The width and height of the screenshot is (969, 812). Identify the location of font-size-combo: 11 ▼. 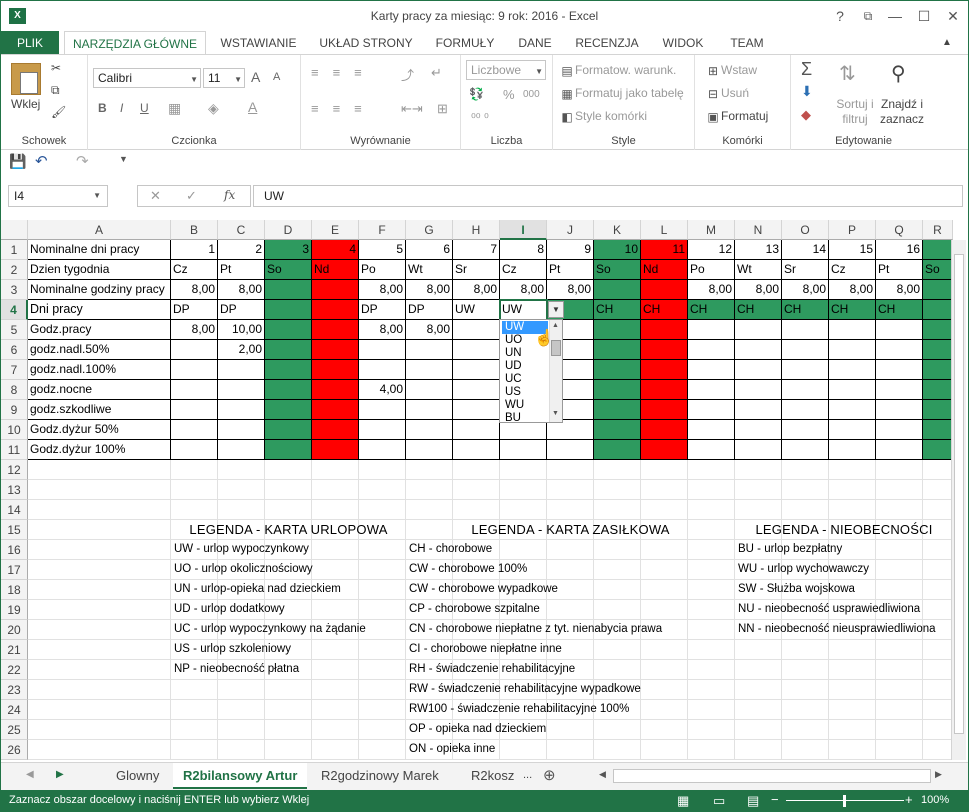
(224, 78).